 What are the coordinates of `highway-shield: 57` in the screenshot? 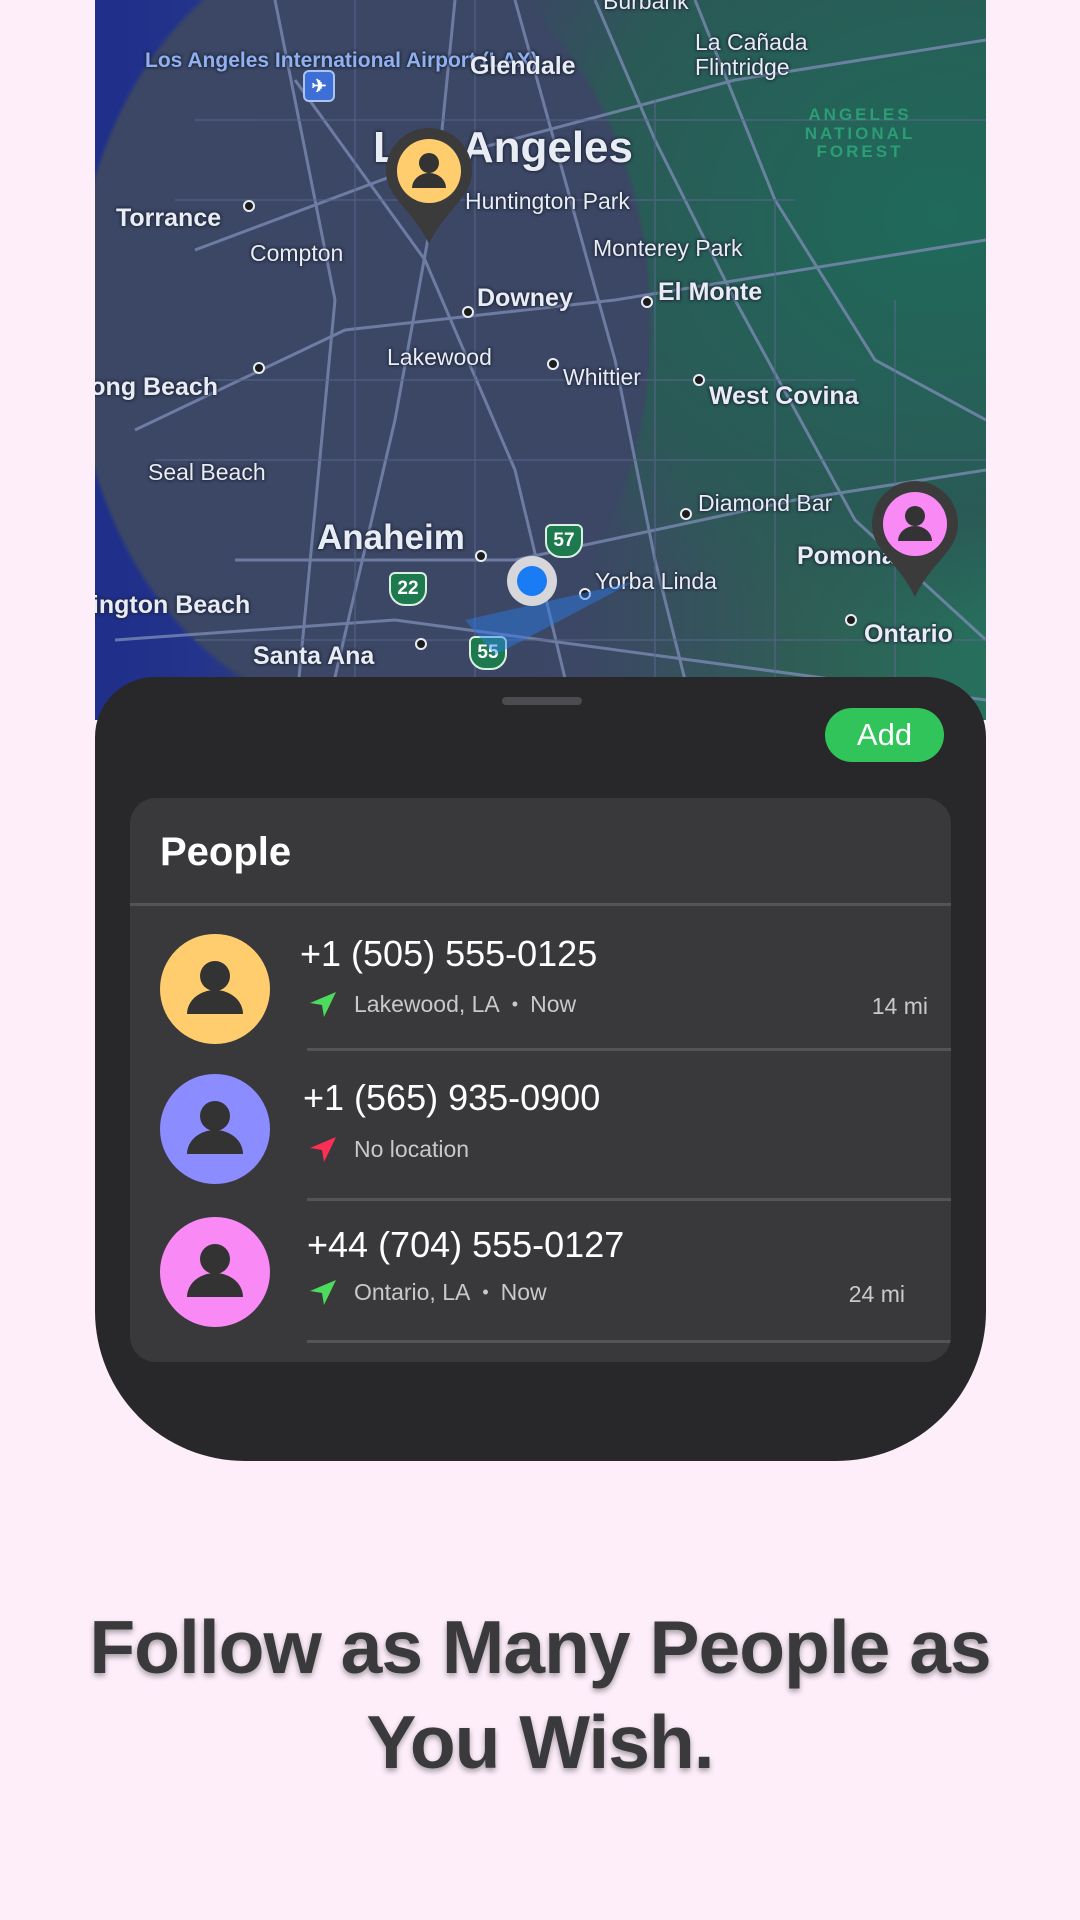 It's located at (564, 541).